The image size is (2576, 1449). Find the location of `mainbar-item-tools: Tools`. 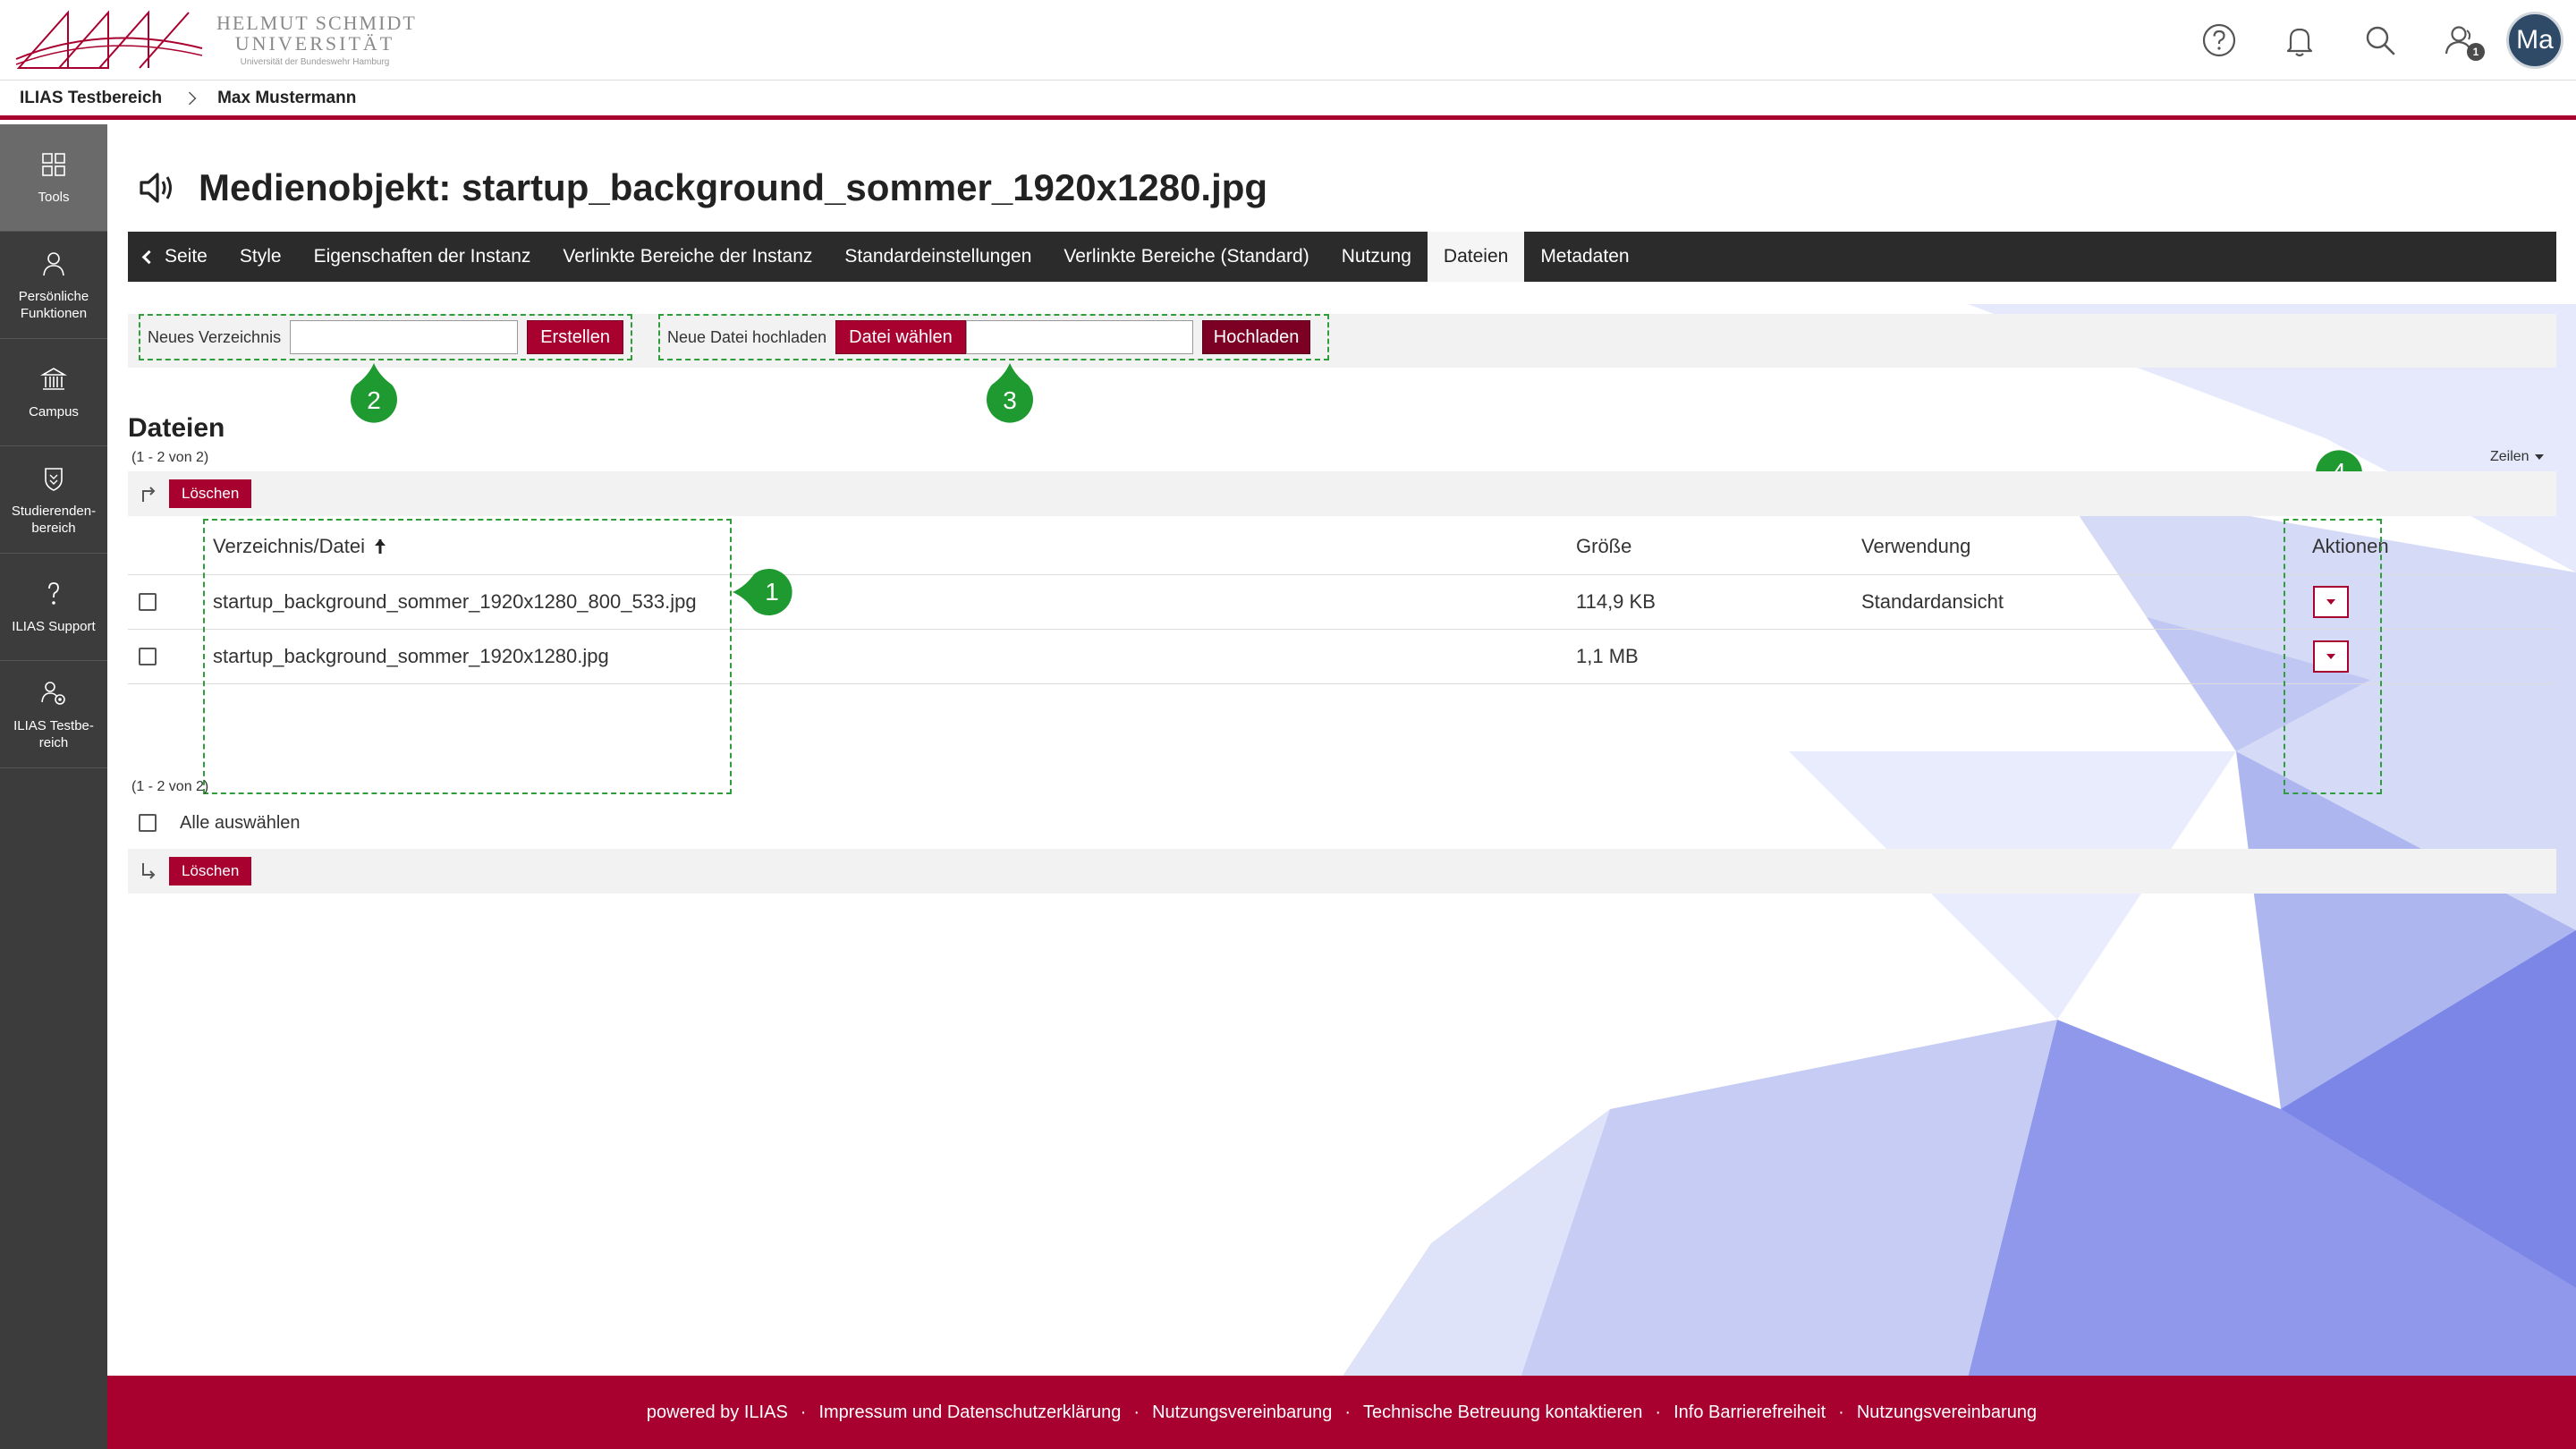

mainbar-item-tools: Tools is located at coordinates (53, 178).